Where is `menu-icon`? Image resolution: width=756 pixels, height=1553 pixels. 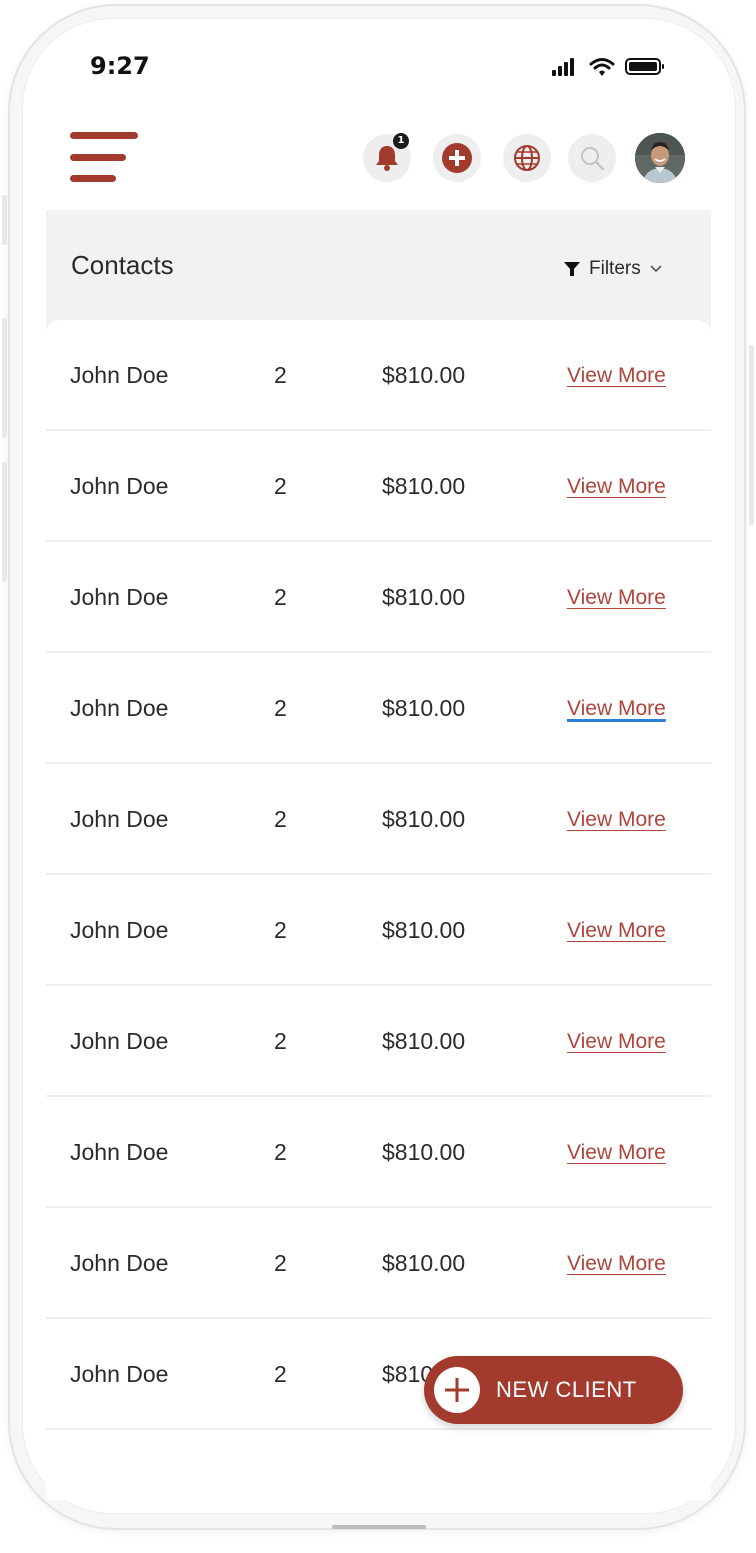 menu-icon is located at coordinates (105, 158).